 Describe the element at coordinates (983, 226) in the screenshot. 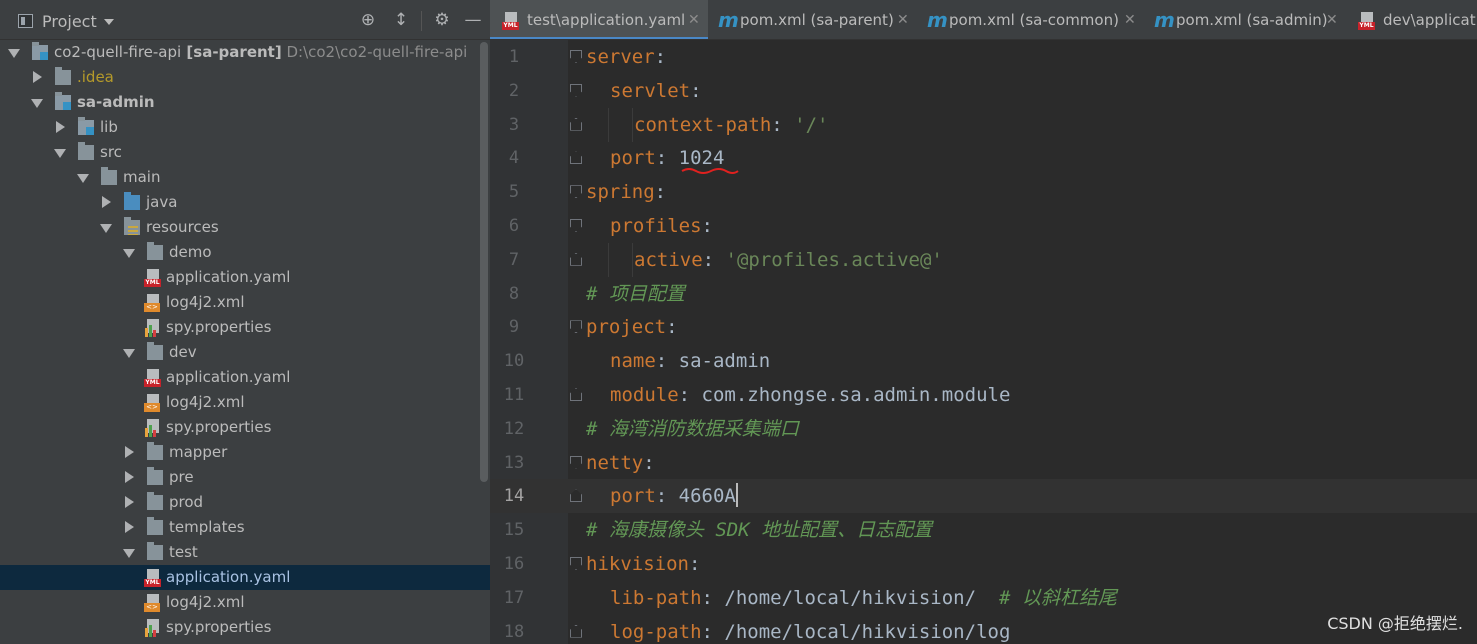

I see `code-line: 6 profiles:` at that location.